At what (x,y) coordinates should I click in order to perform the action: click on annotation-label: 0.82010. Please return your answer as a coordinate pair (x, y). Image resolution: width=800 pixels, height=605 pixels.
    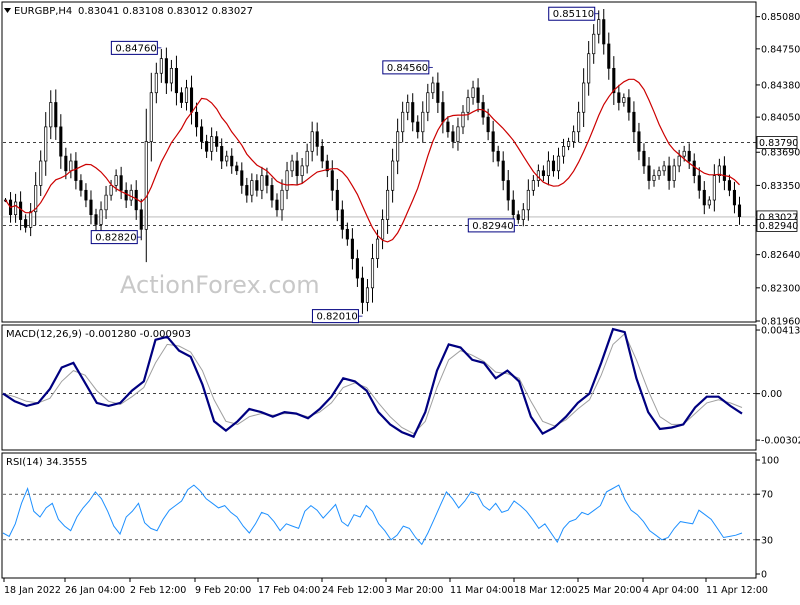
    Looking at the image, I should click on (336, 317).